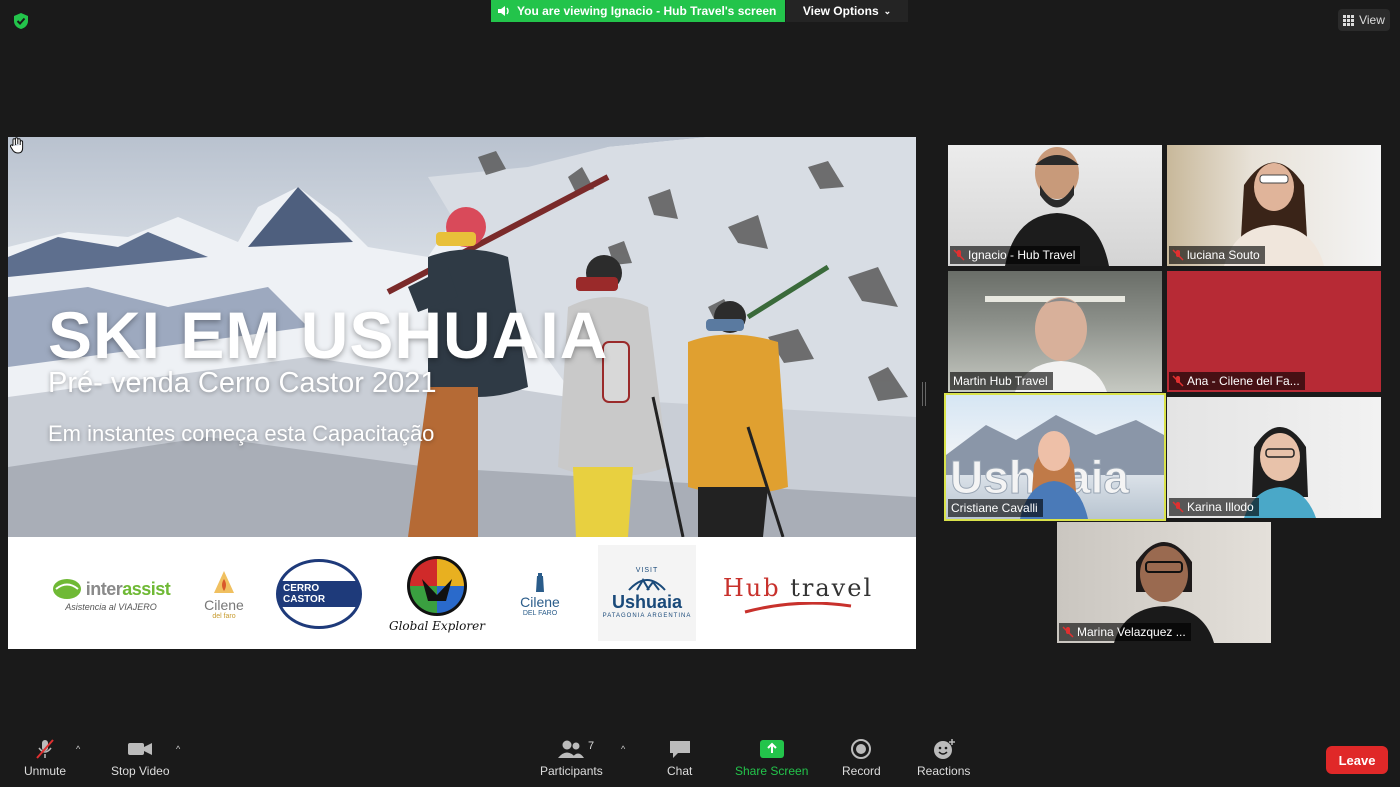  Describe the element at coordinates (328, 335) in the screenshot. I see `slide-title: SKI EM USHUAIA` at that location.